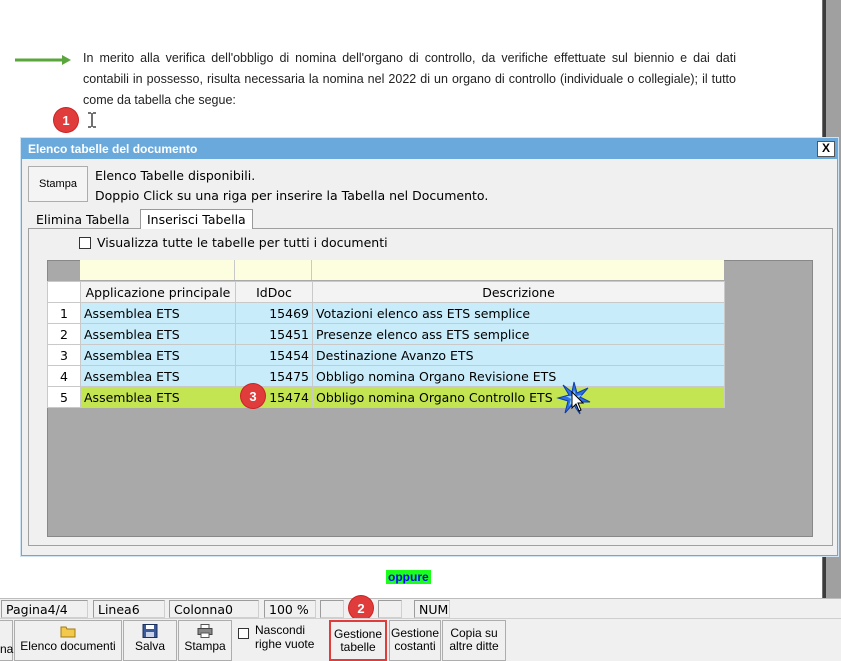 The image size is (841, 661). What do you see at coordinates (66, 120) in the screenshot?
I see `step-badge-1: 1` at bounding box center [66, 120].